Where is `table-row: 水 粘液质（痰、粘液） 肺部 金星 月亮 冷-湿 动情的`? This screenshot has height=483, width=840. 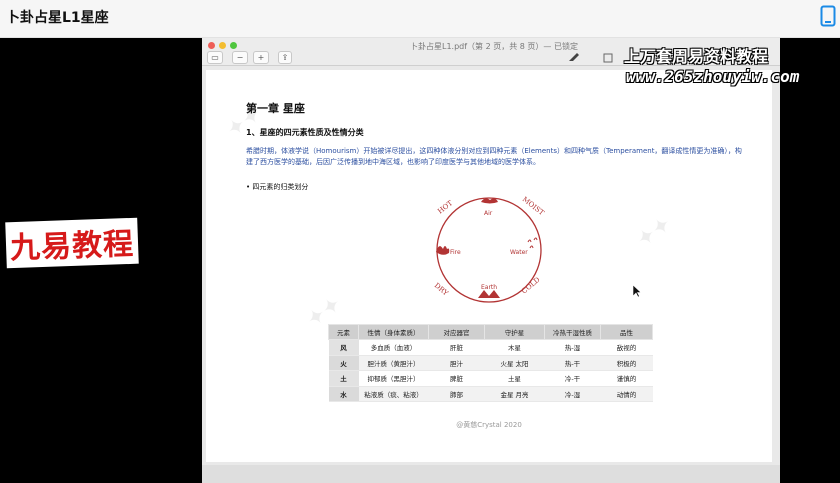 table-row: 水 粘液质（痰、粘液） 肺部 金星 月亮 冷-湿 动情的 is located at coordinates (490, 394).